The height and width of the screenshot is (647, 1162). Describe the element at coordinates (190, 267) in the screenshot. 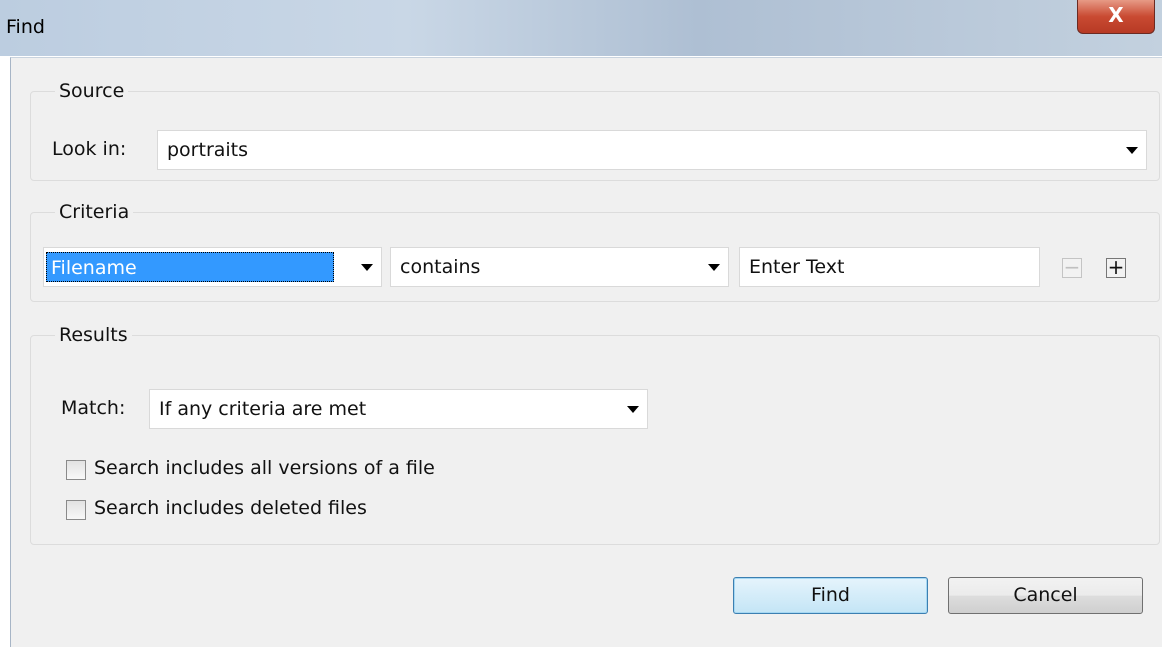

I see `criteria-field-selection: Filename` at that location.